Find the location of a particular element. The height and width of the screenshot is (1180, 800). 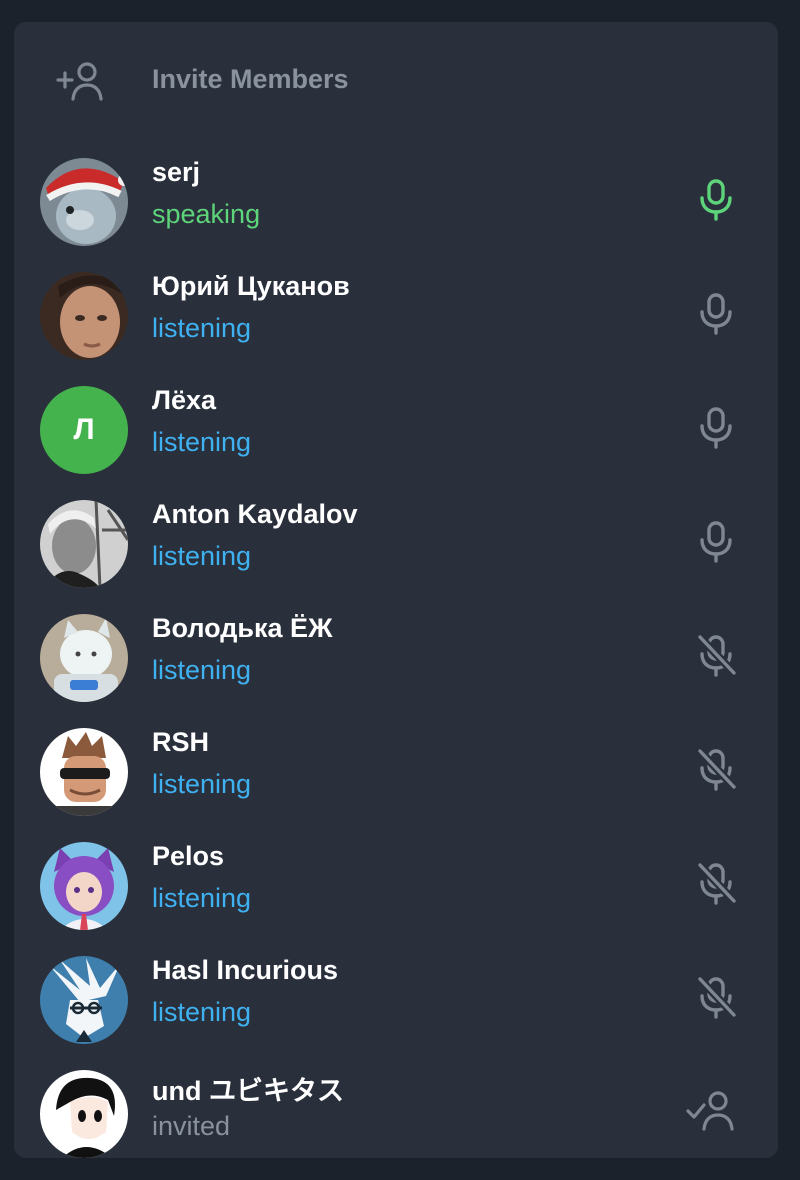

member-row: Hasl Incurious listening is located at coordinates (396, 1002).